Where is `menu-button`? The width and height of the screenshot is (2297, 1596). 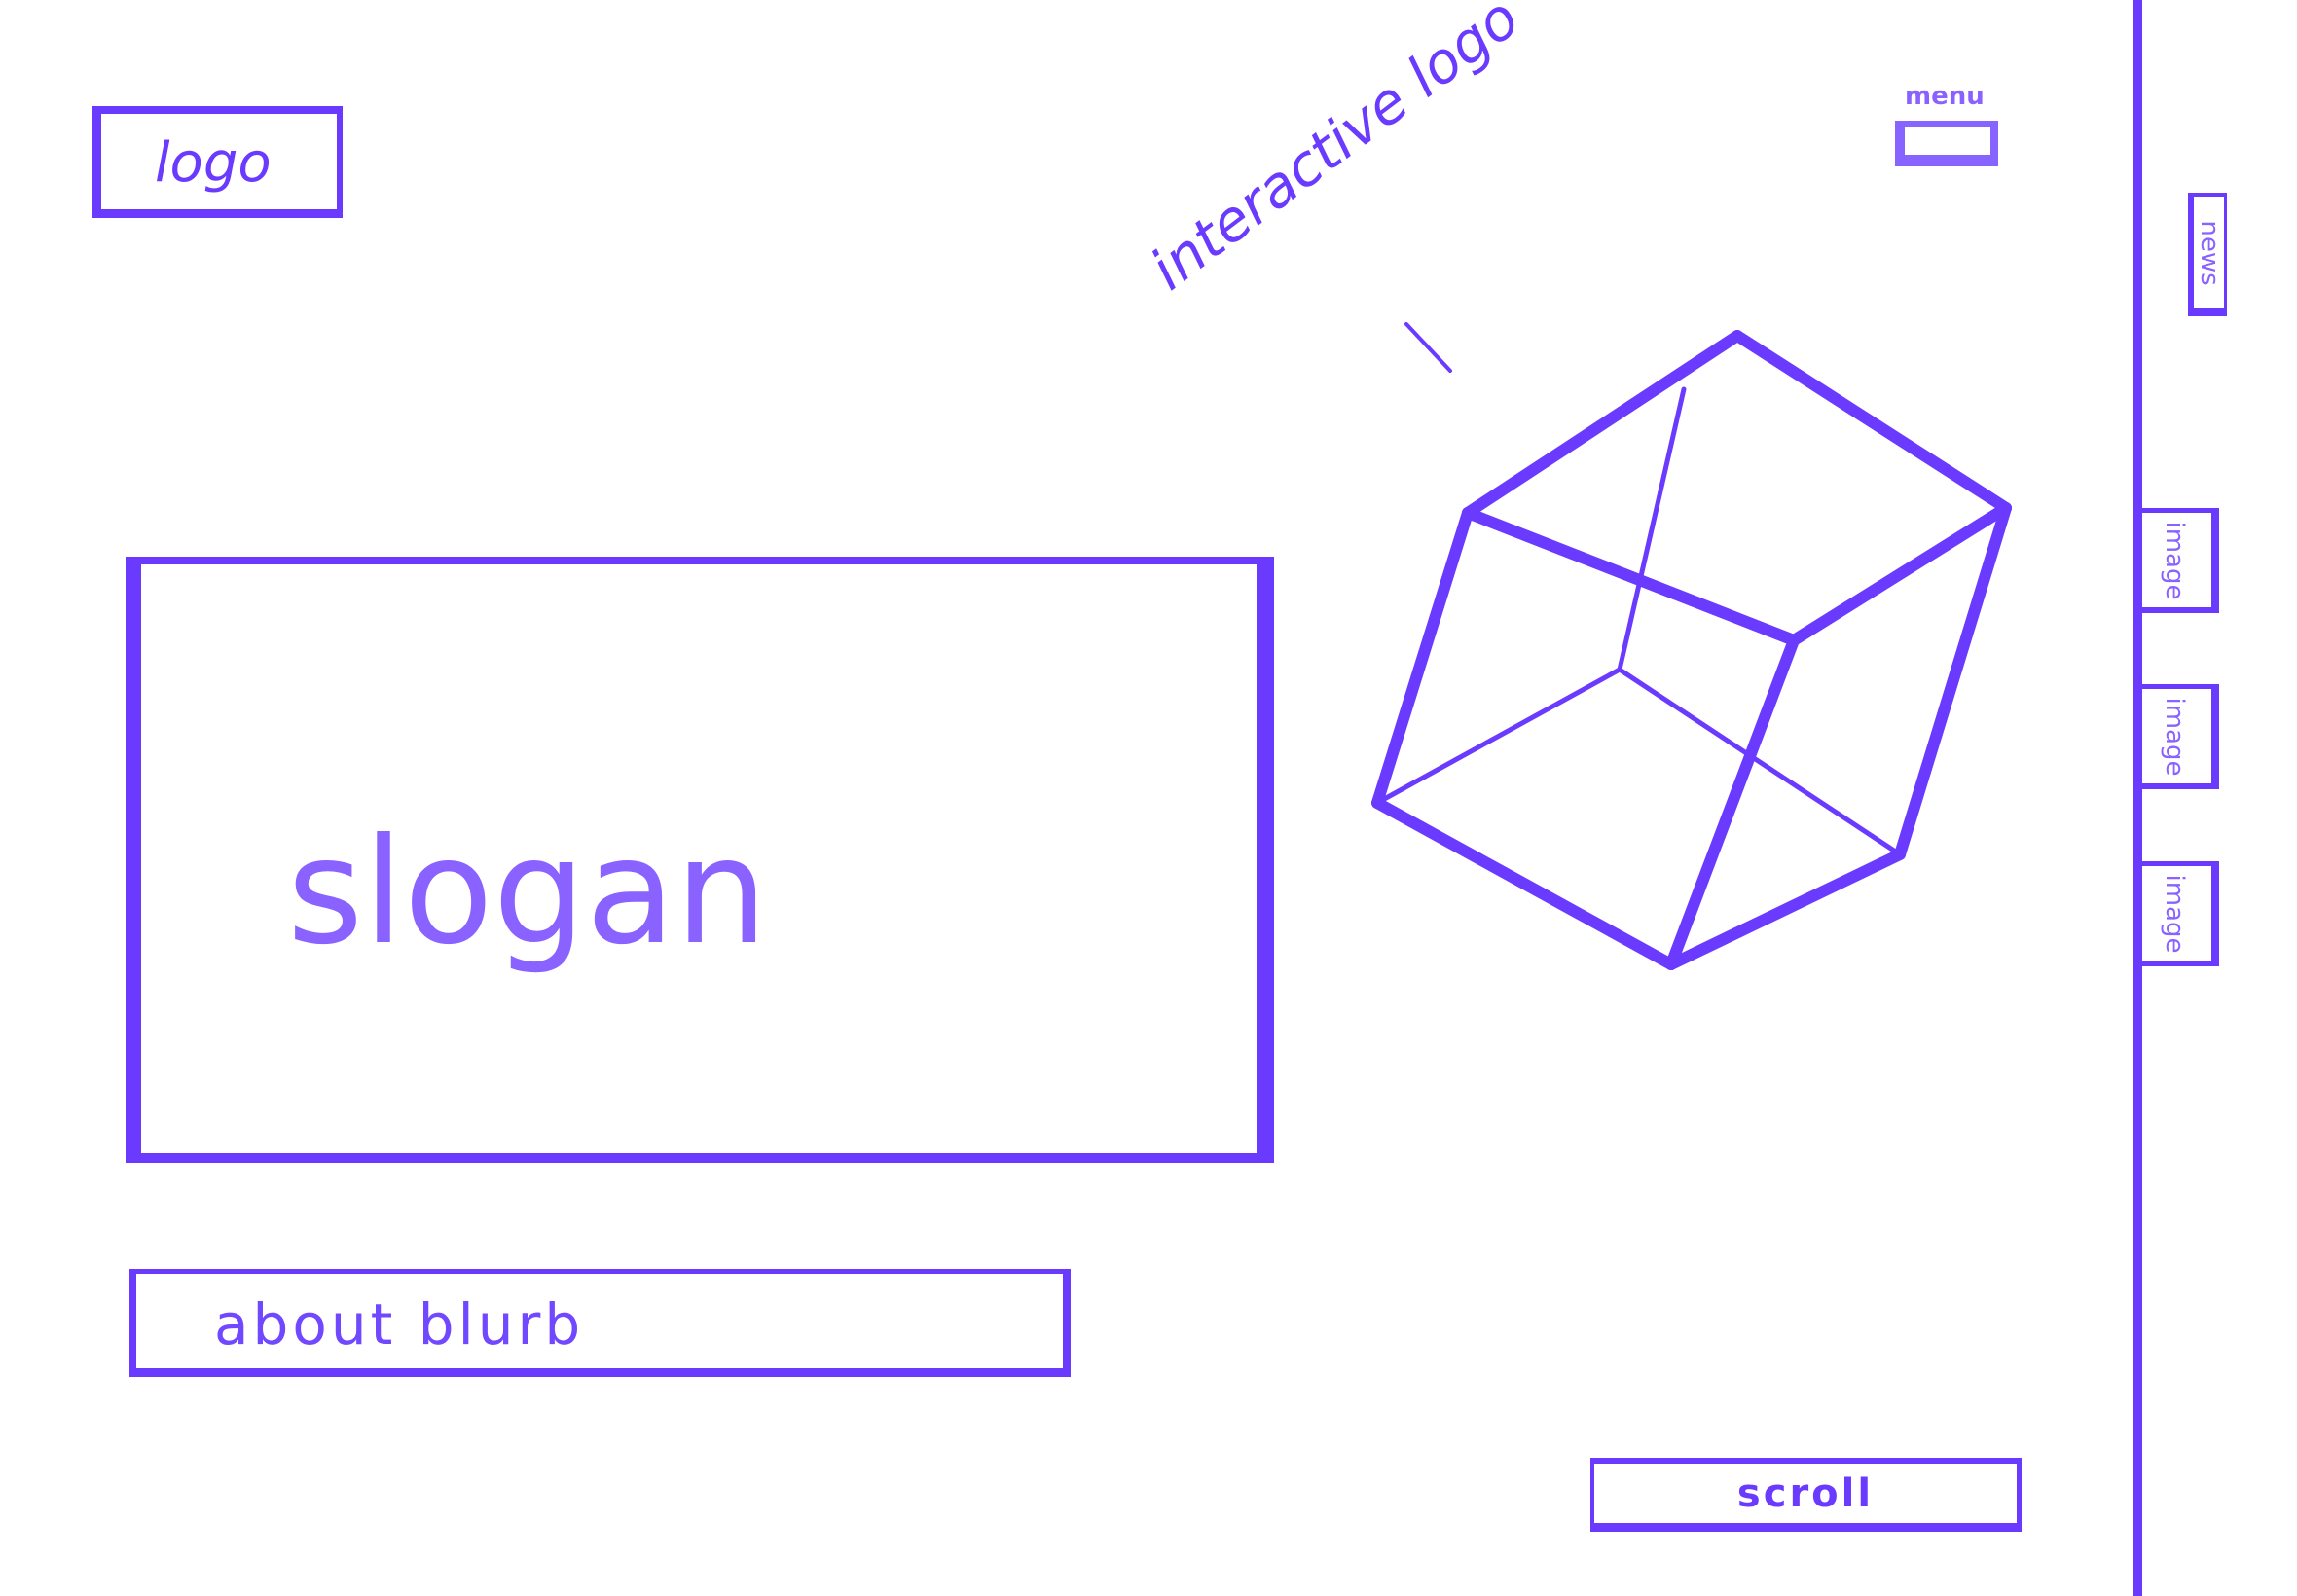 menu-button is located at coordinates (1946, 143).